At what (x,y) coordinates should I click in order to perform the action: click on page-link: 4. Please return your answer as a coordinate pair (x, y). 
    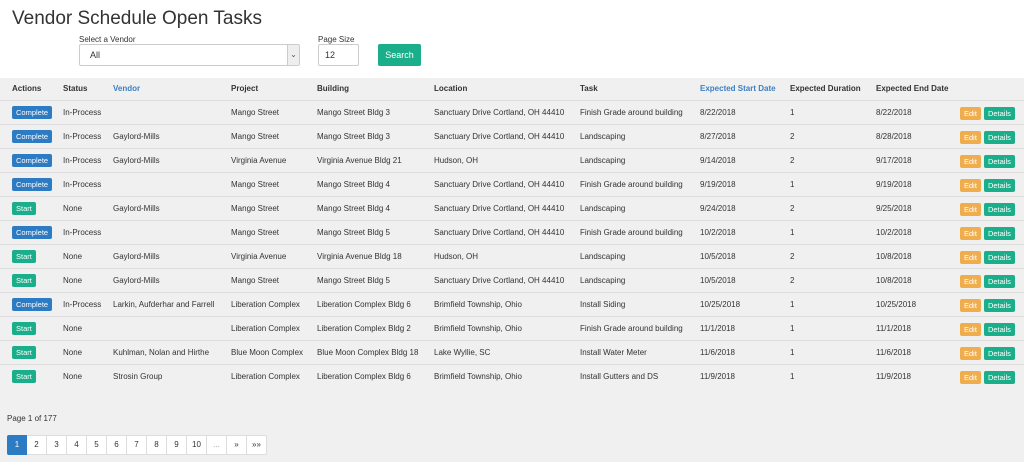
    Looking at the image, I should click on (77, 445).